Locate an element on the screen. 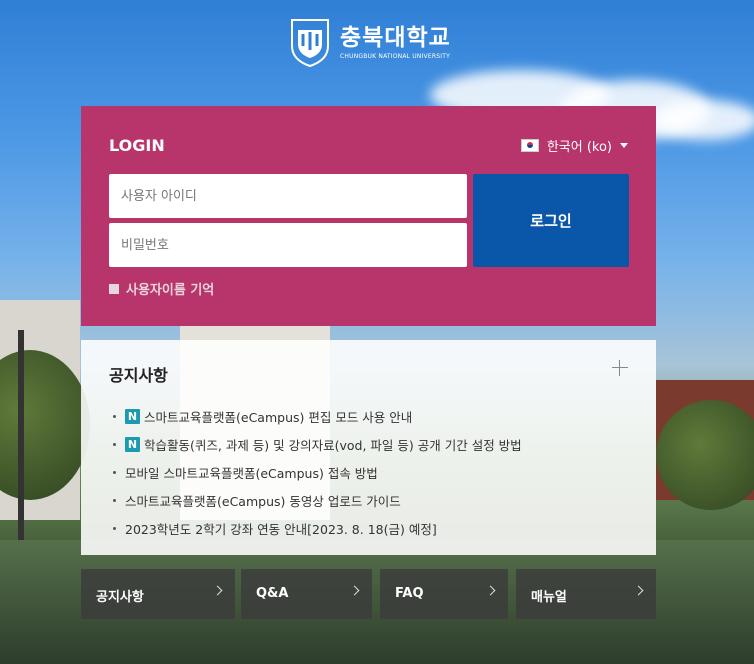 This screenshot has width=754, height=664. notice-item: 2023학년도 2학기 강좌 연동 안내[2023. 8. 18(금) 예정] is located at coordinates (317, 528).